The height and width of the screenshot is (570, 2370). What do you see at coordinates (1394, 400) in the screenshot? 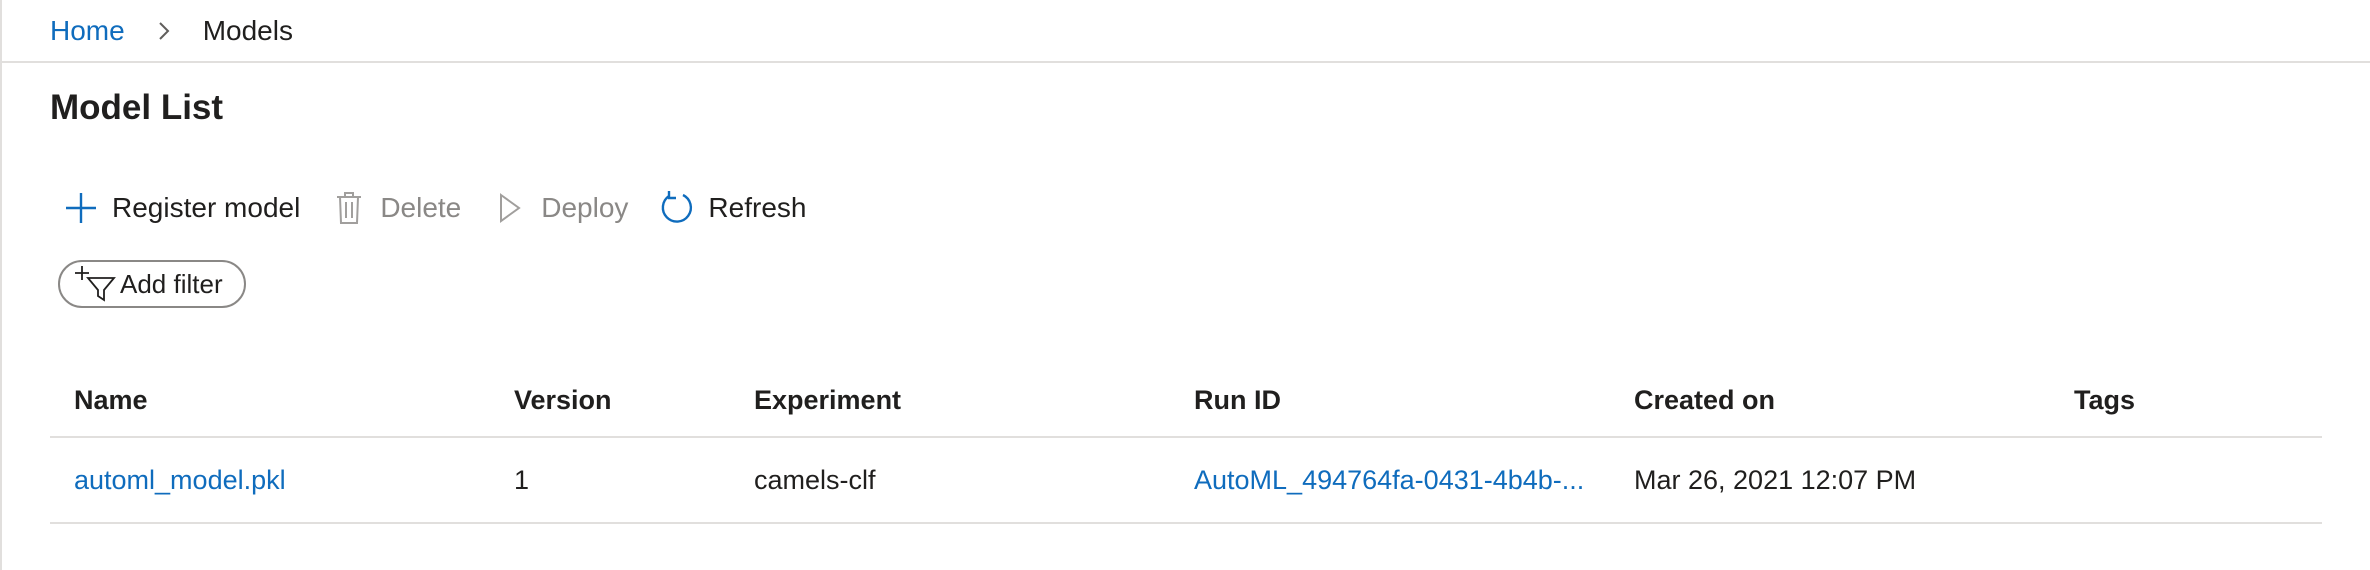
I see `column-header-run-id: Run ID` at bounding box center [1394, 400].